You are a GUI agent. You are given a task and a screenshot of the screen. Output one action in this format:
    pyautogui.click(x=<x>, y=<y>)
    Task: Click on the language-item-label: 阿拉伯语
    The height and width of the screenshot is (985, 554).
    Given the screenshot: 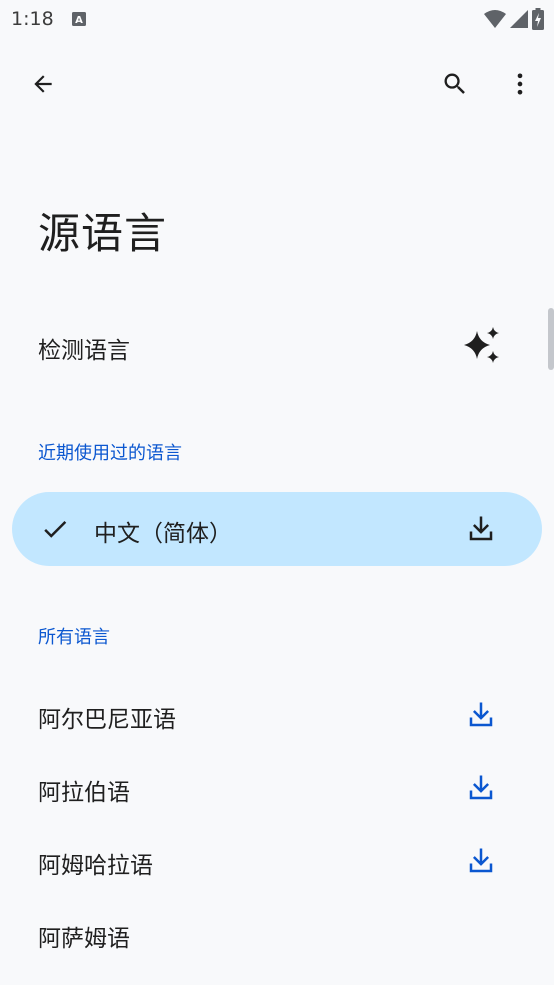 What is the action you would take?
    pyautogui.click(x=84, y=793)
    